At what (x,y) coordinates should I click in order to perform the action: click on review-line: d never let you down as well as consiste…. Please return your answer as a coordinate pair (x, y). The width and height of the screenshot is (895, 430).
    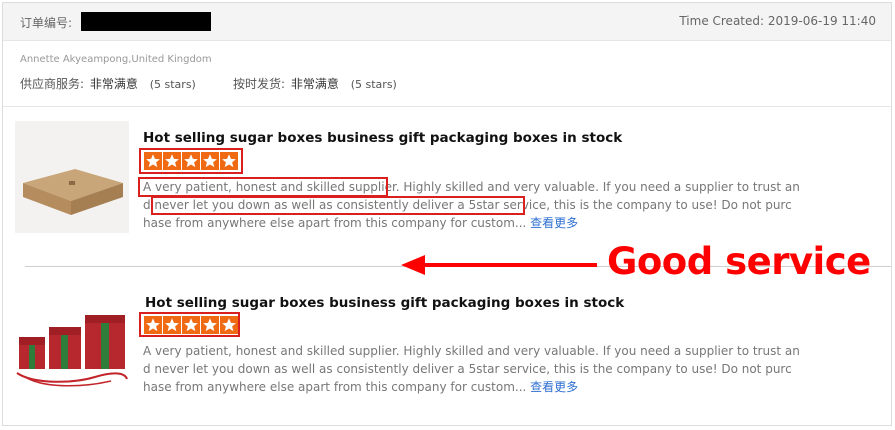
    Looking at the image, I should click on (467, 369).